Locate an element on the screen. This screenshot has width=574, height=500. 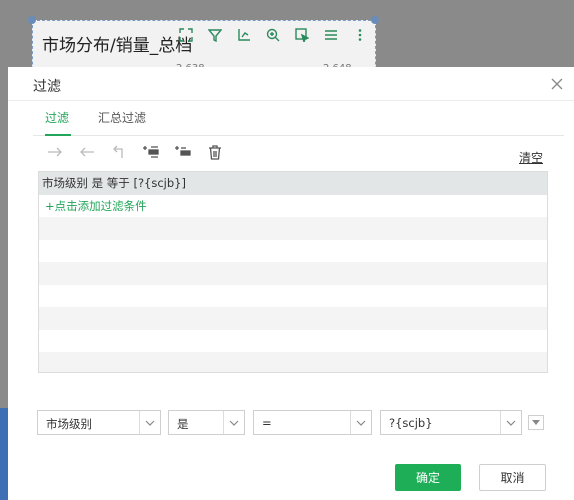
list-icon is located at coordinates (331, 35).